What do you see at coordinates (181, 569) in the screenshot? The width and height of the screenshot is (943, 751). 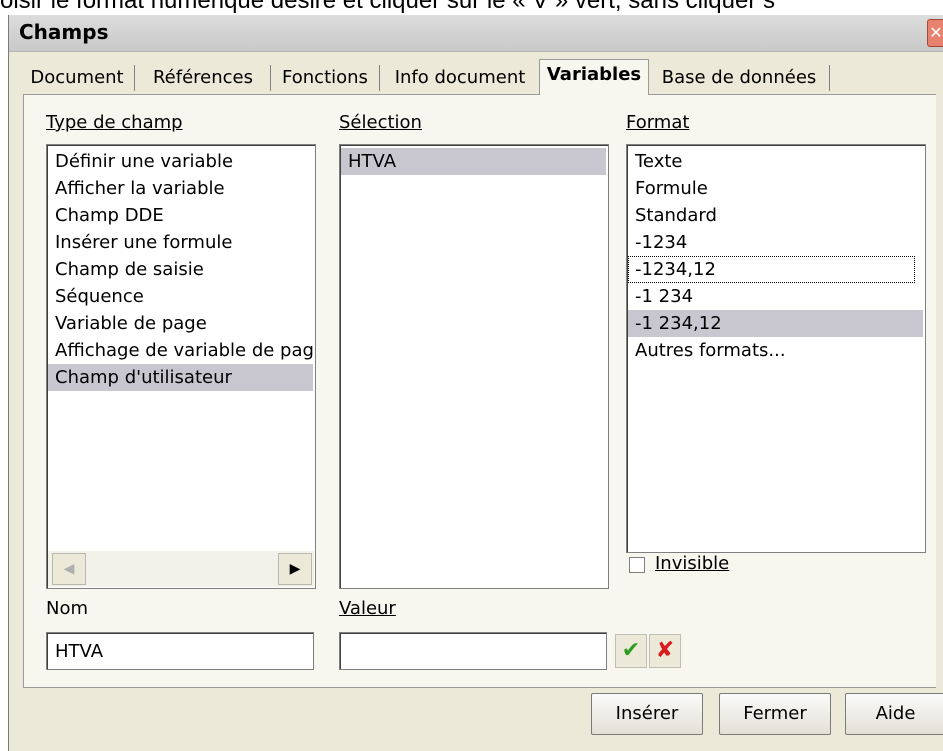 I see `horizontal-scrollbar: ◀ ▶` at bounding box center [181, 569].